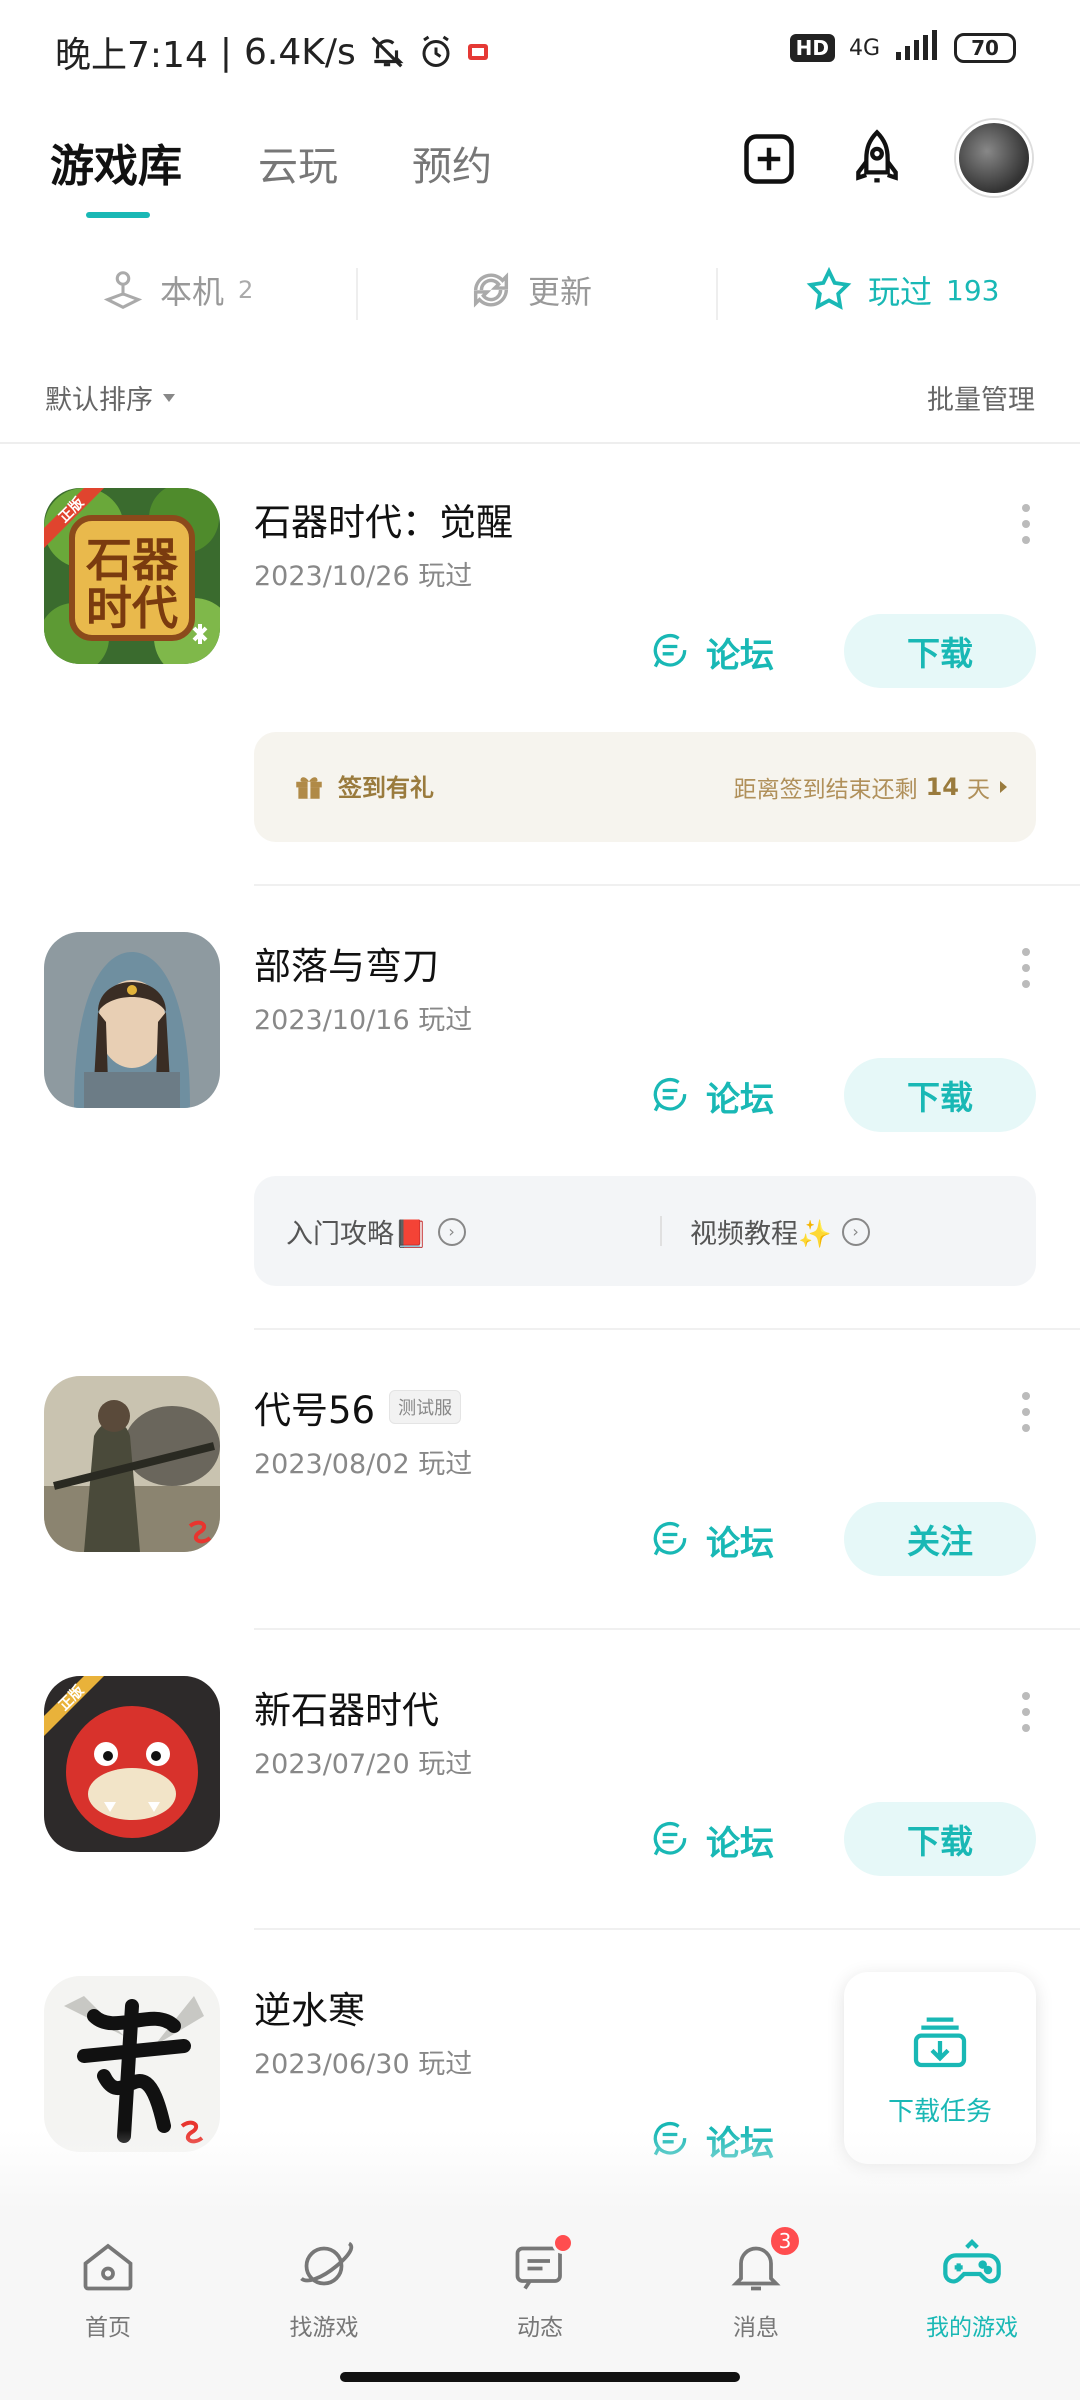 This screenshot has height=2400, width=1080. I want to click on user-avatar, so click(994, 158).